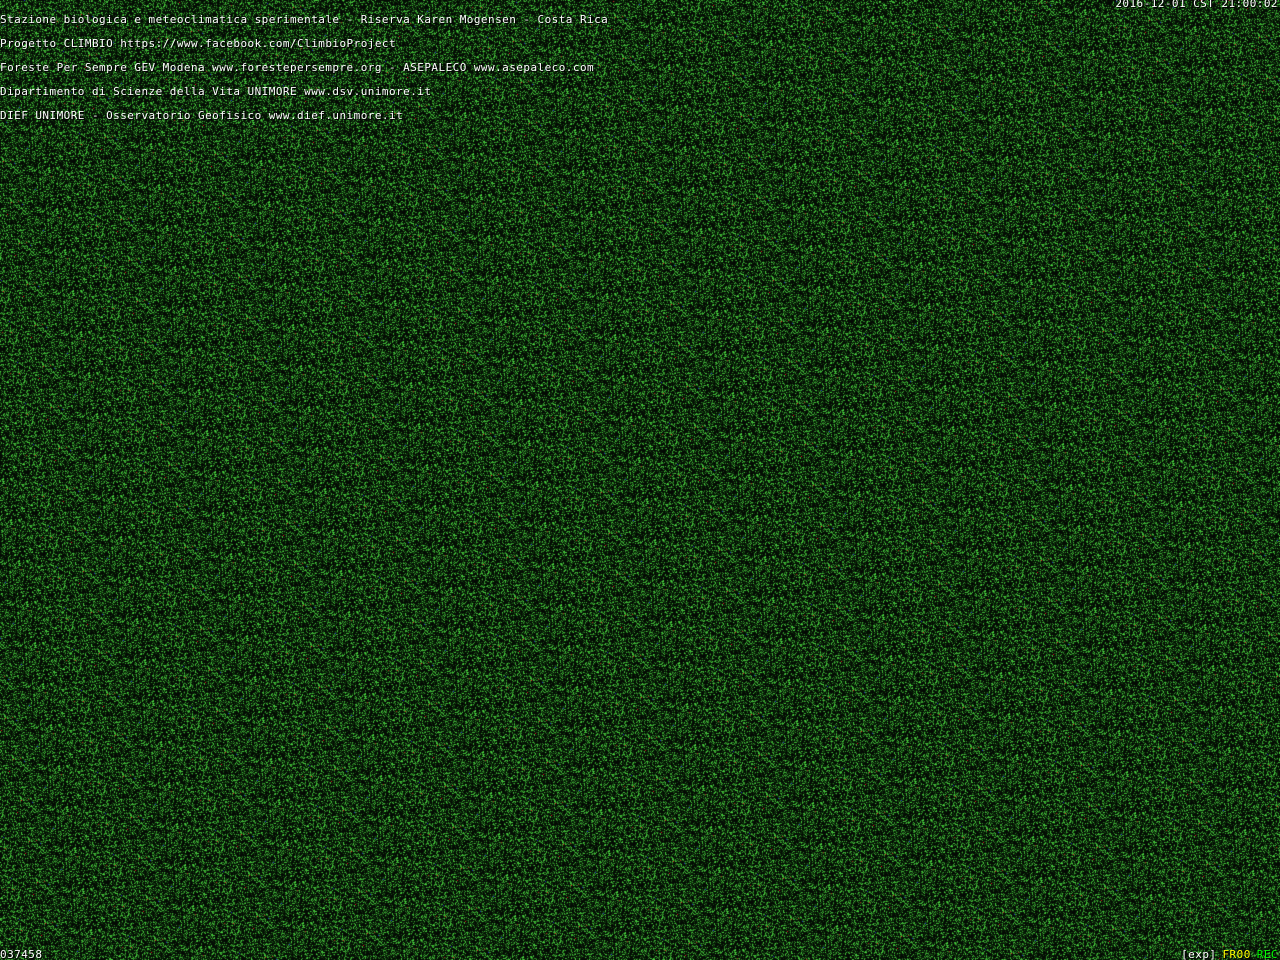  I want to click on frame-rate-indicator: FR00, so click(1236, 954).